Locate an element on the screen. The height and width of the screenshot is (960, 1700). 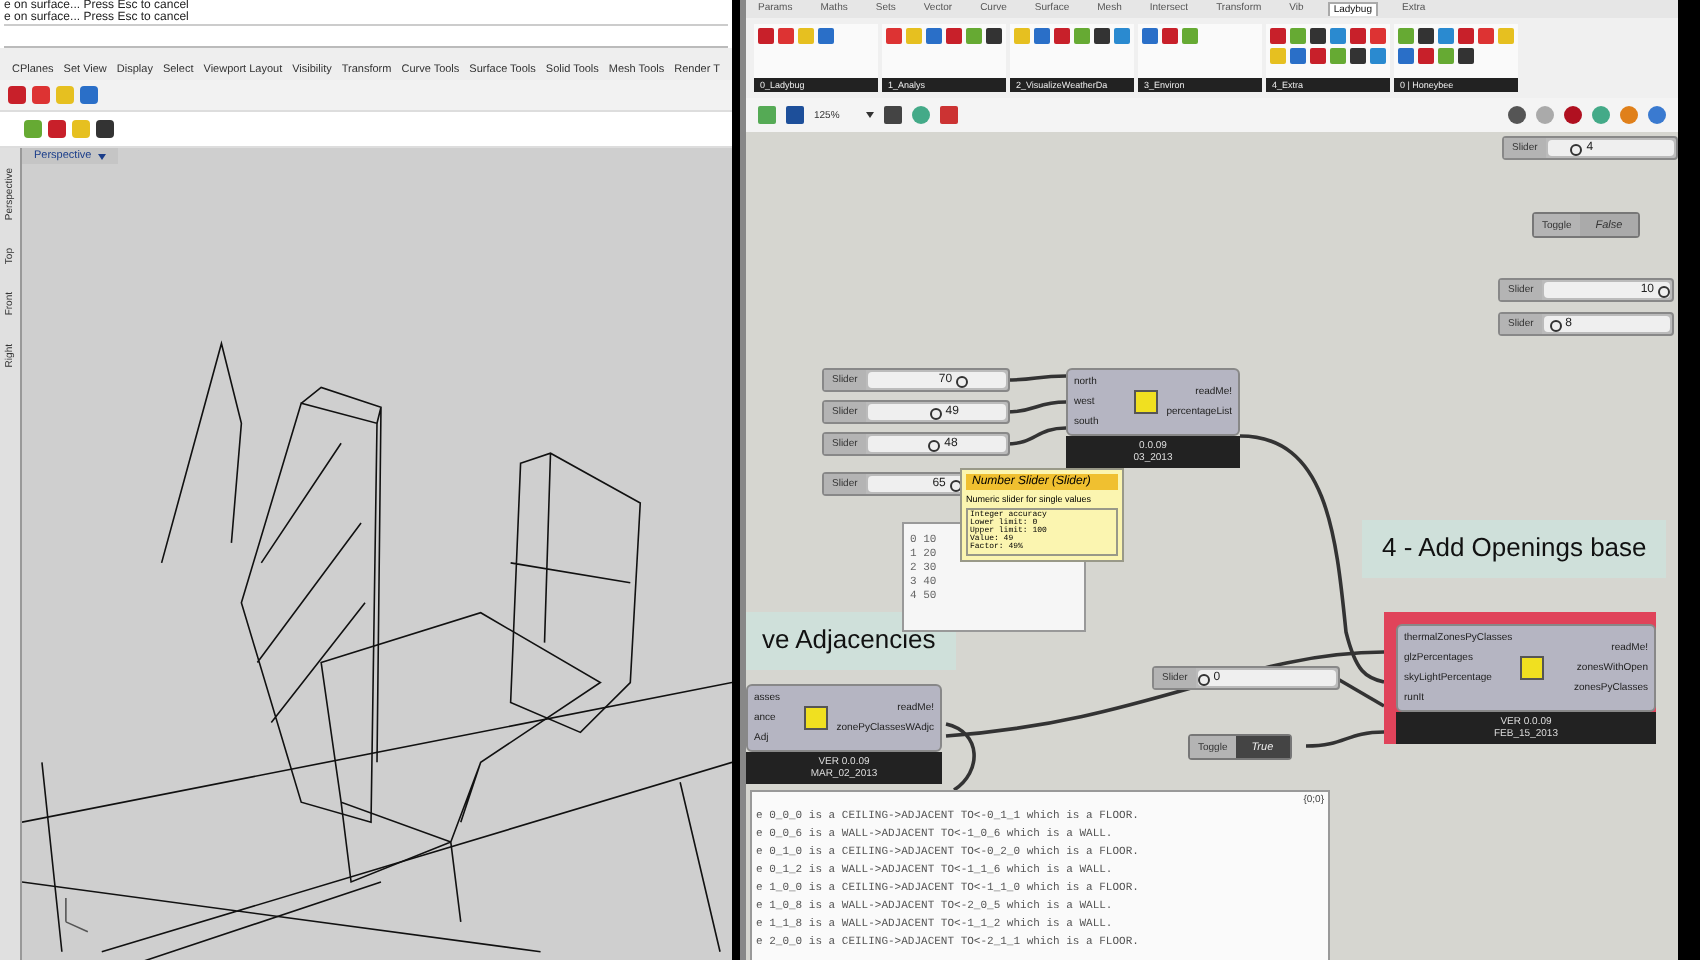
command-input-field is located at coordinates (366, 36).